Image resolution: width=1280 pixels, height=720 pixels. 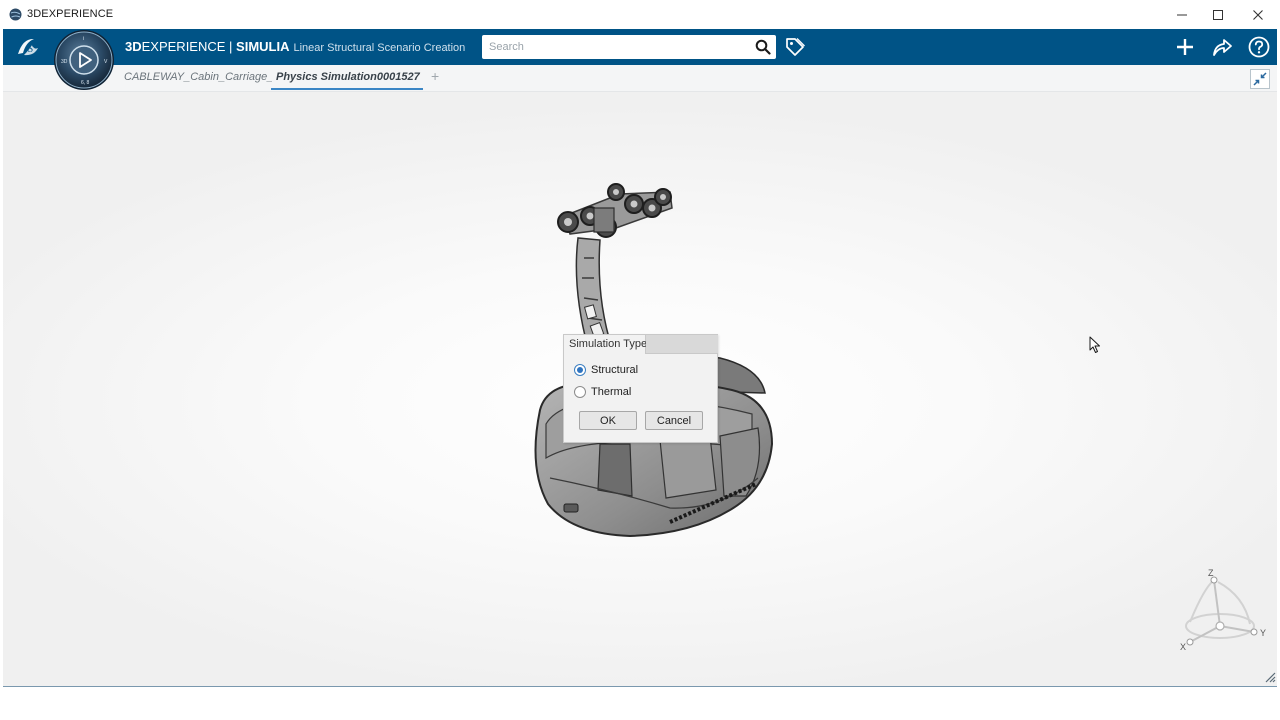 I want to click on brand-product: SIMULIA, so click(x=263, y=46).